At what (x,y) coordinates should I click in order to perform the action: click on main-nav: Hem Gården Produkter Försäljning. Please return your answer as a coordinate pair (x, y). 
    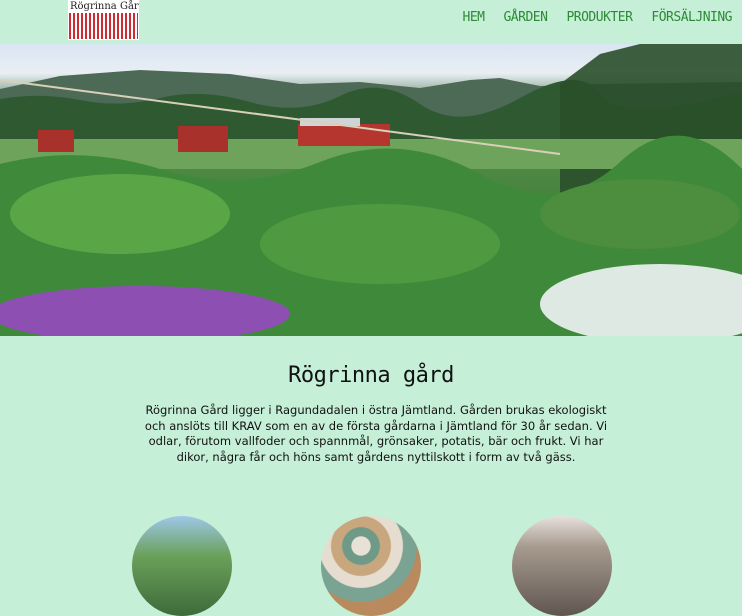
    Looking at the image, I should click on (598, 17).